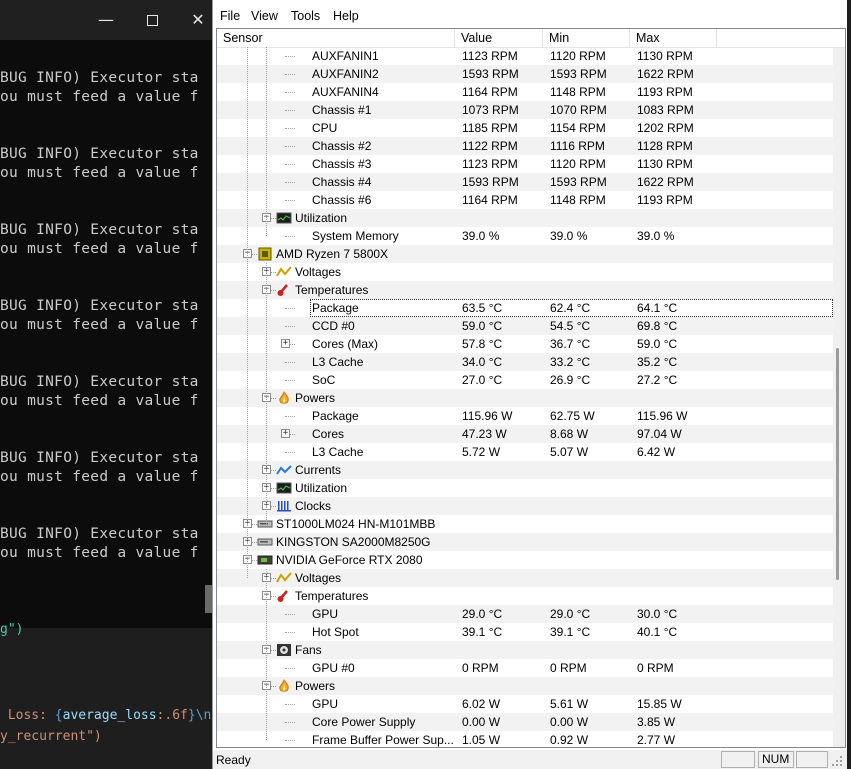  What do you see at coordinates (482, 614) in the screenshot?
I see `sensor-value: 29.0 °C` at bounding box center [482, 614].